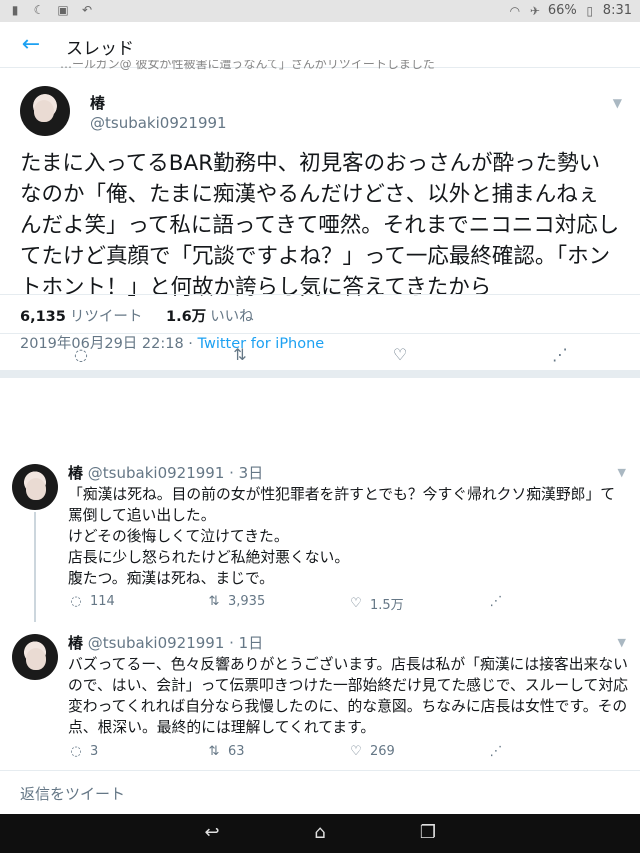 Image resolution: width=640 pixels, height=853 pixels. What do you see at coordinates (186, 317) in the screenshot?
I see `like-count: 1.6万` at bounding box center [186, 317].